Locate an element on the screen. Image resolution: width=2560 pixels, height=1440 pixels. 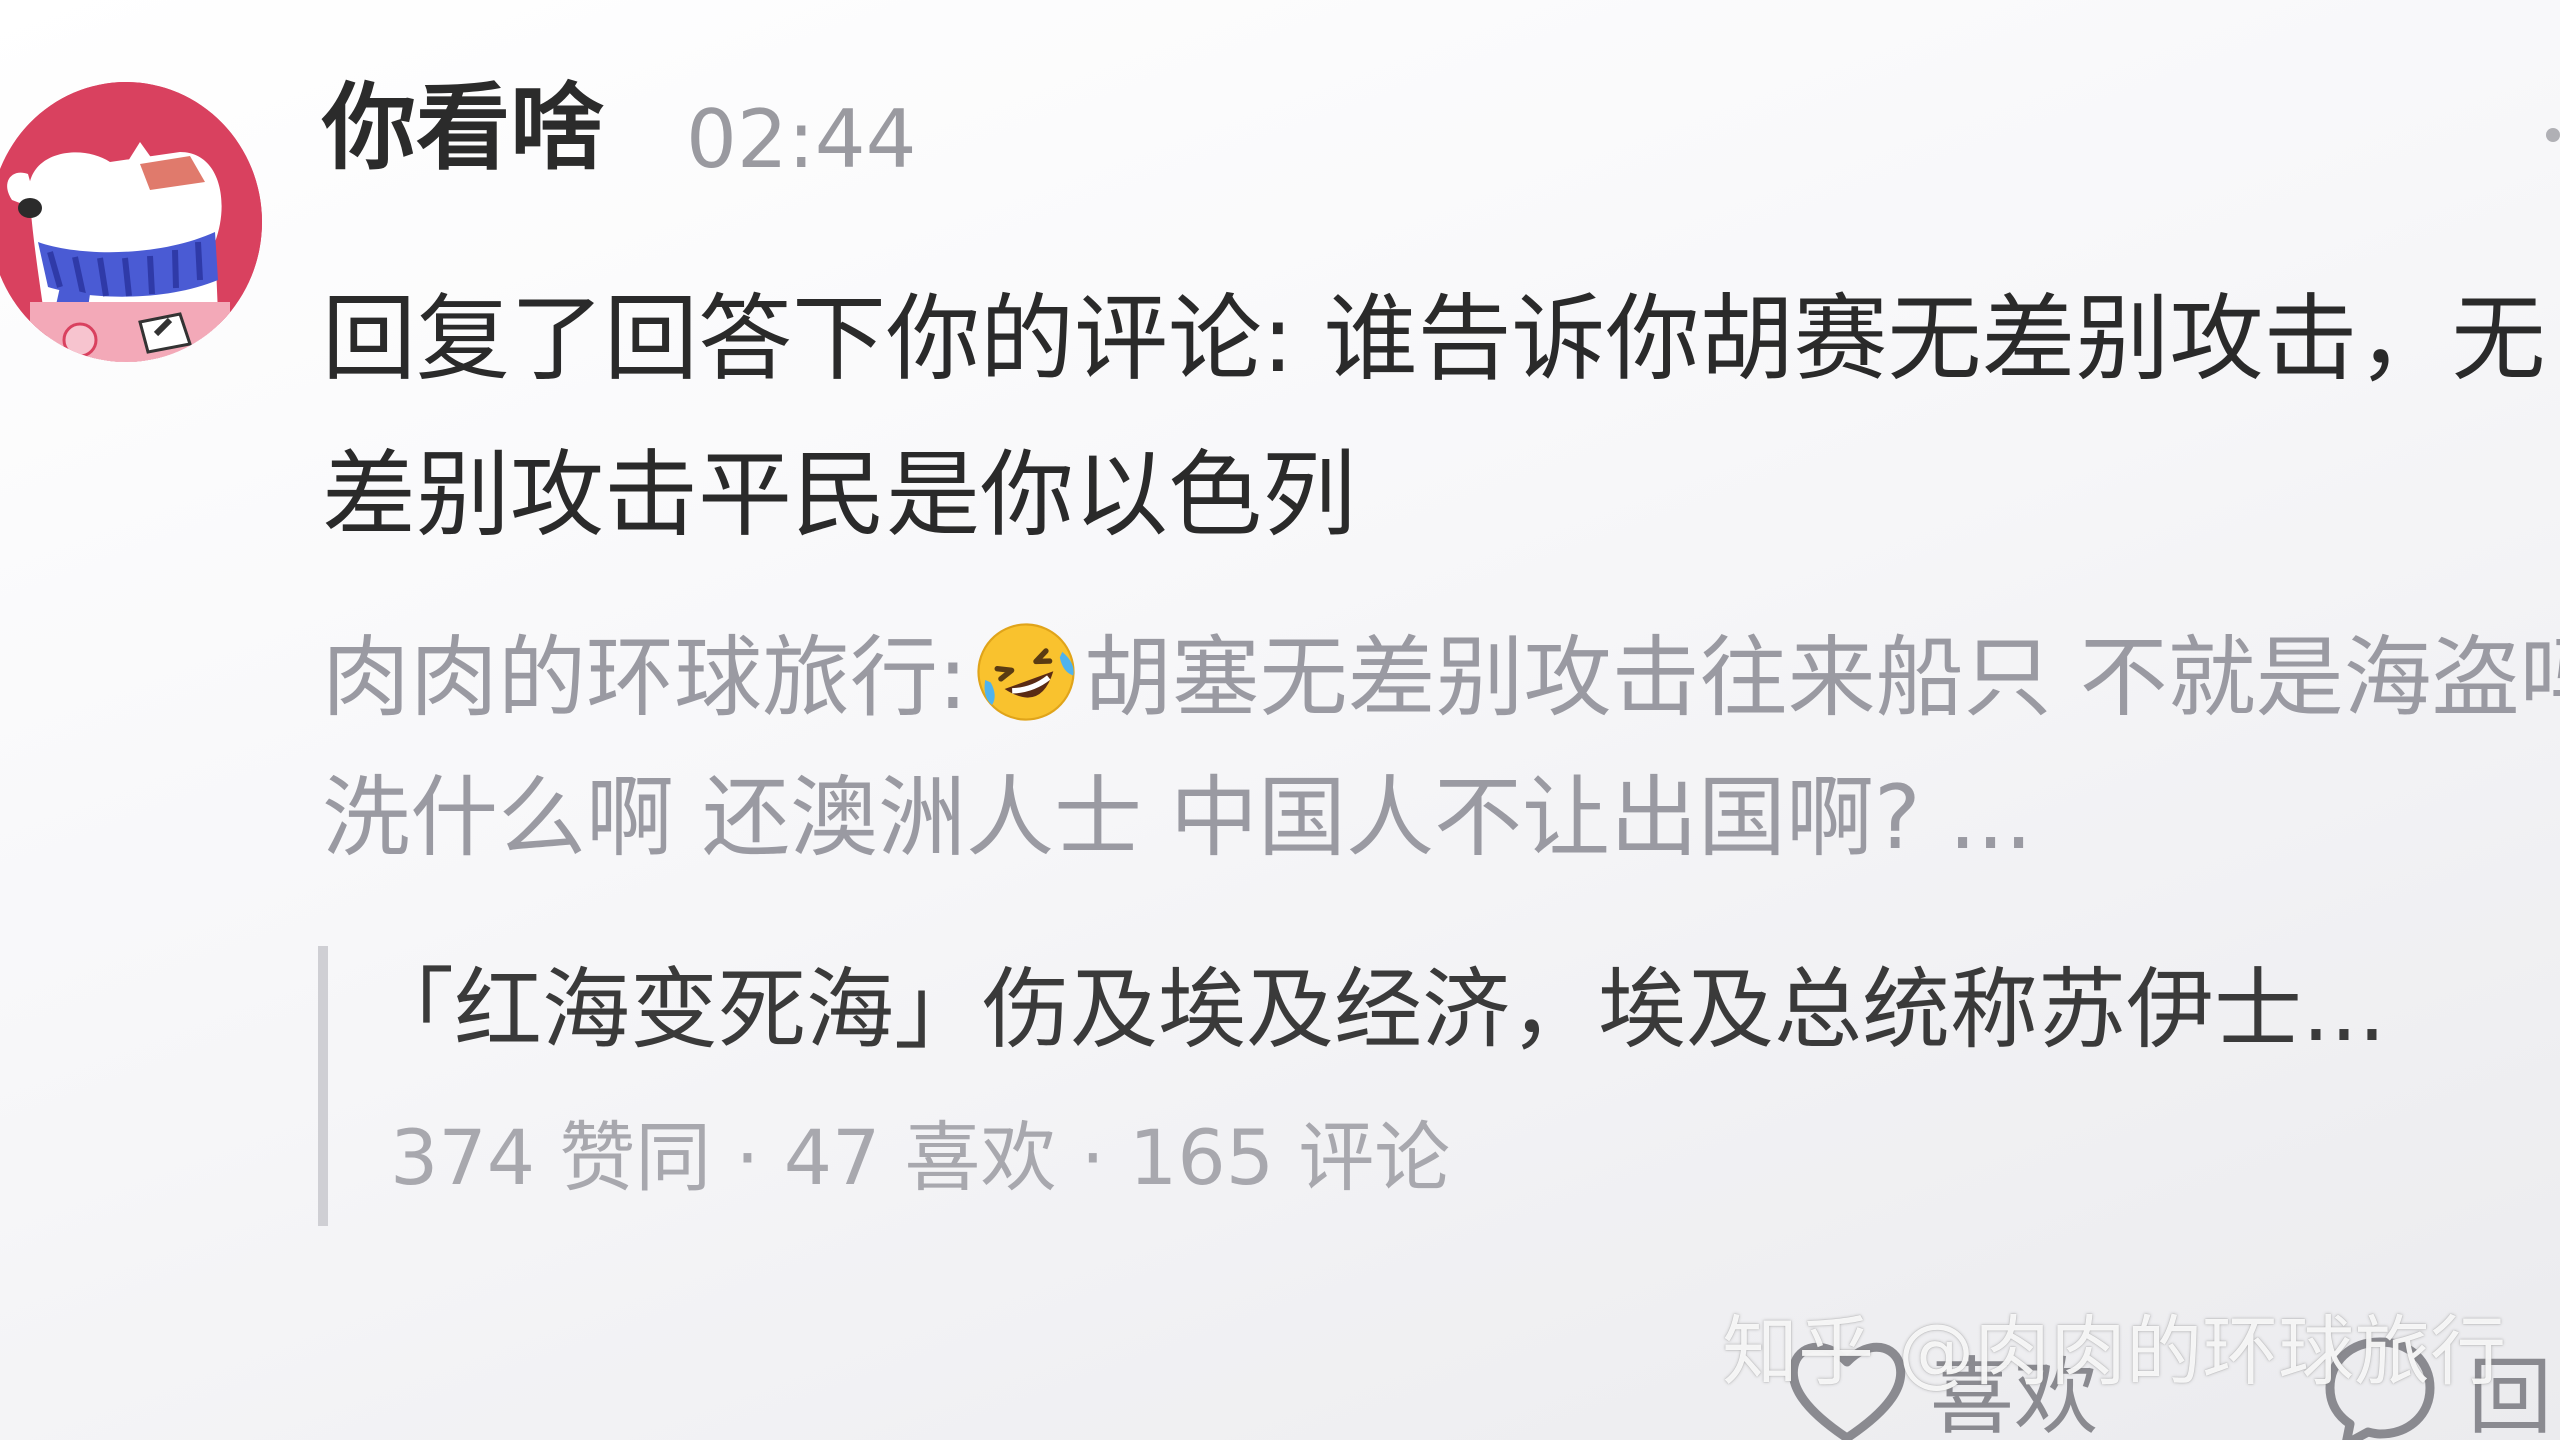
dog-with-scarf-illustration is located at coordinates (131, 222).